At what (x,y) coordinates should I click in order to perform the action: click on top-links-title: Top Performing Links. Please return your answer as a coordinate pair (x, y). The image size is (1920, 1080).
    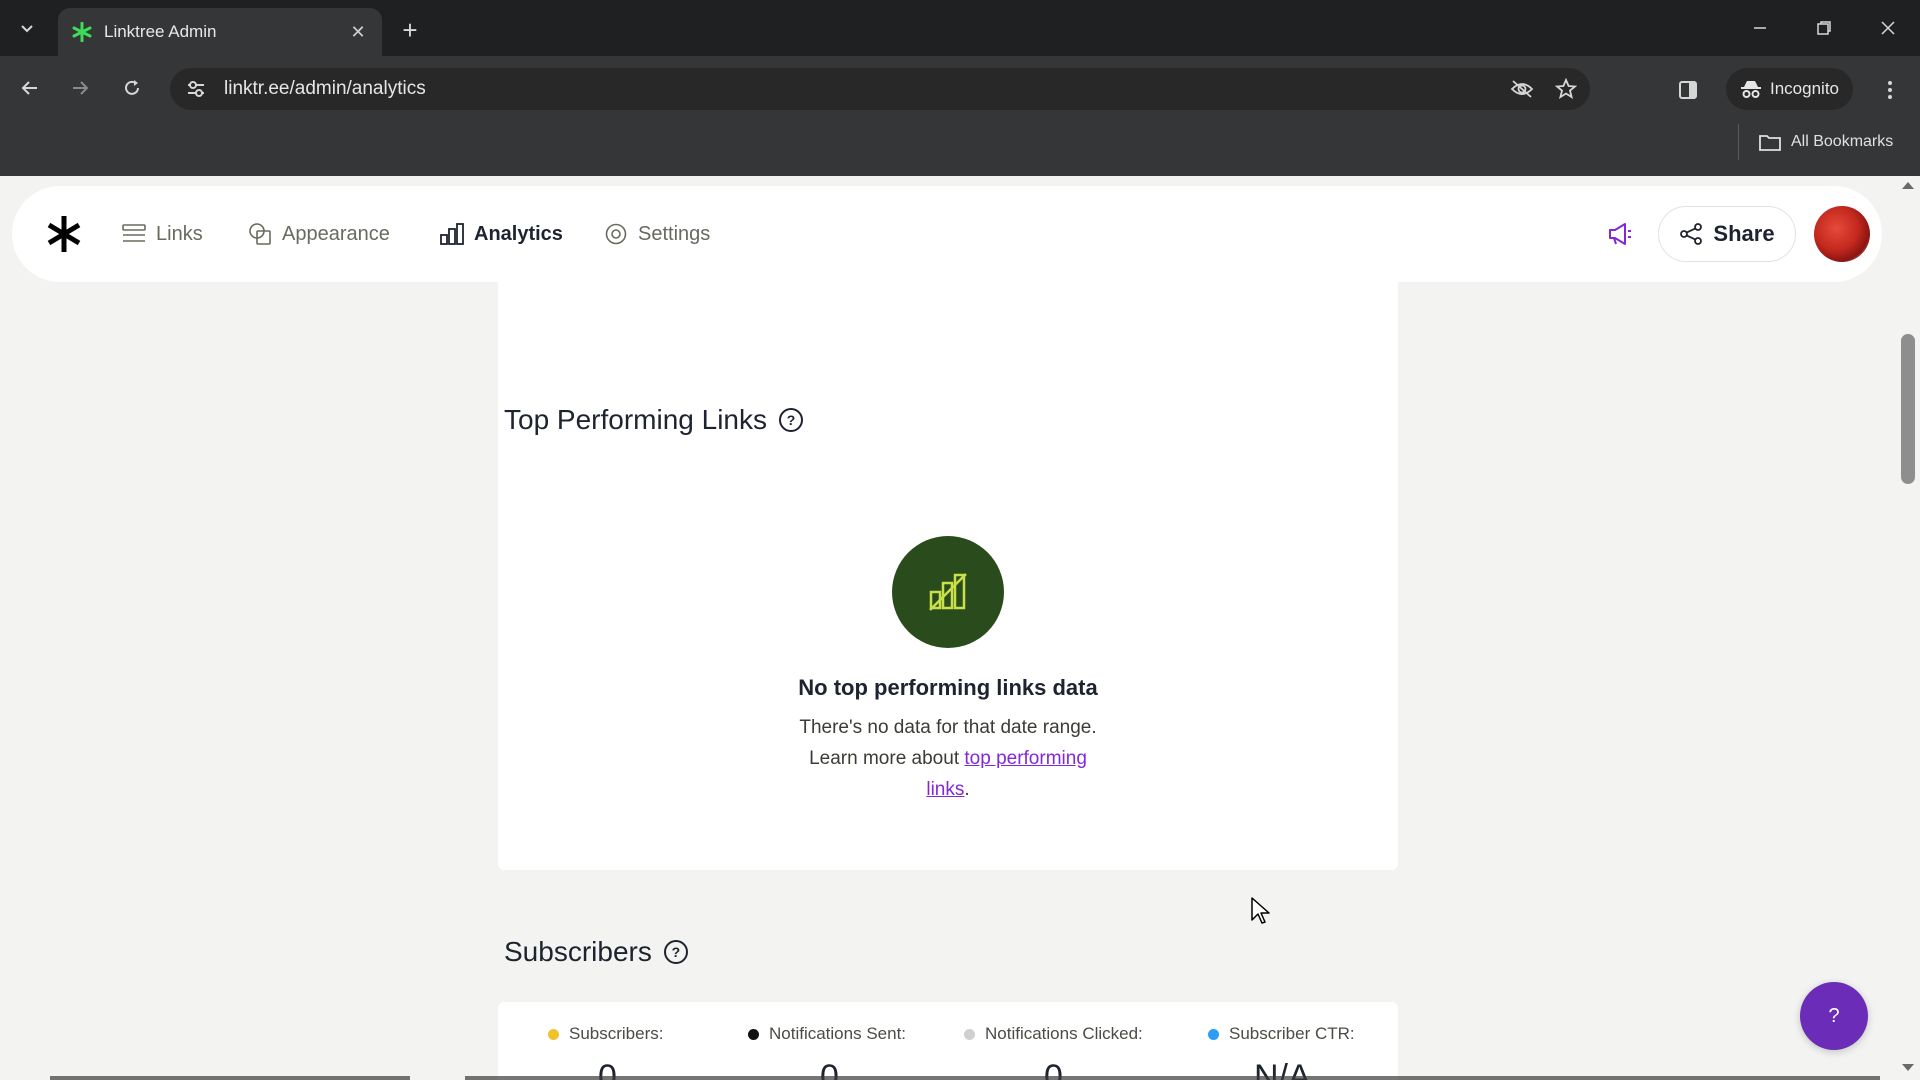
    Looking at the image, I should click on (636, 419).